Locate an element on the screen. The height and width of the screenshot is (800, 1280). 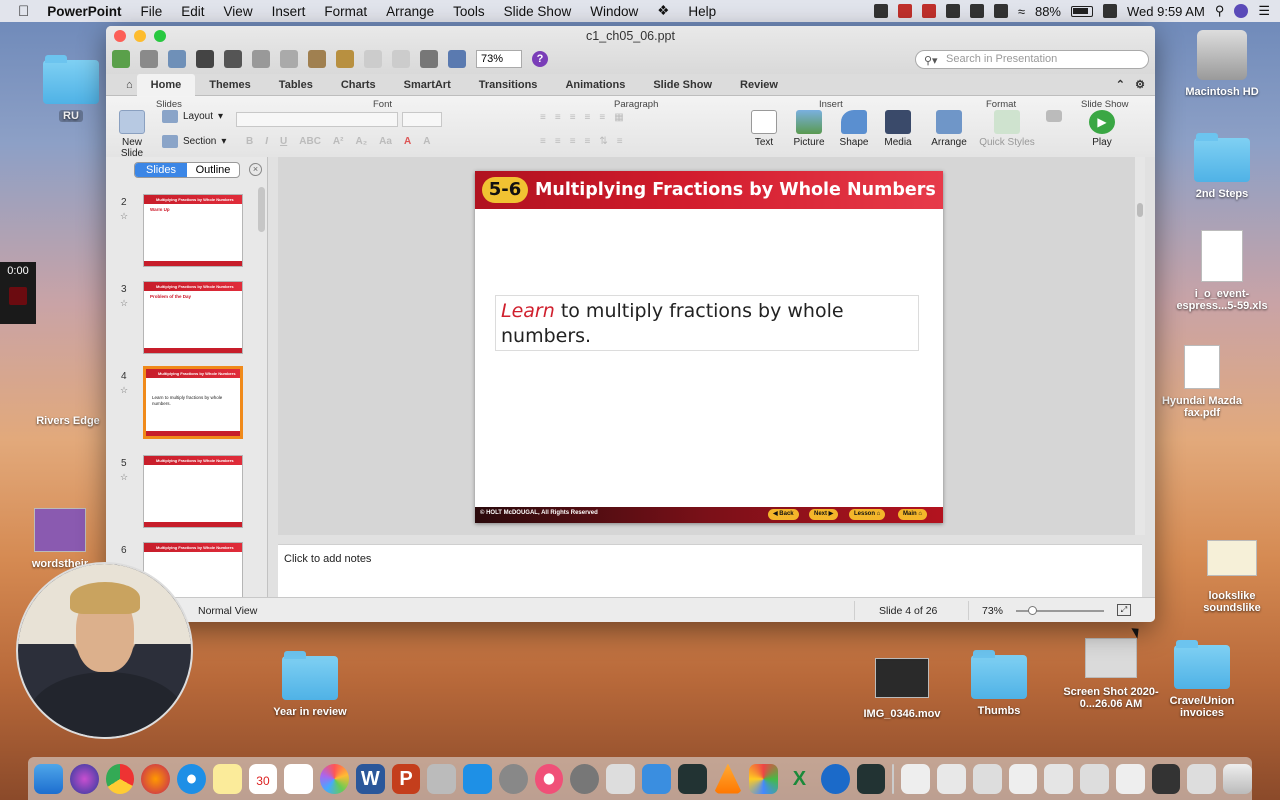
nav-next-button: Next ▶ is located at coordinates (824, 514).